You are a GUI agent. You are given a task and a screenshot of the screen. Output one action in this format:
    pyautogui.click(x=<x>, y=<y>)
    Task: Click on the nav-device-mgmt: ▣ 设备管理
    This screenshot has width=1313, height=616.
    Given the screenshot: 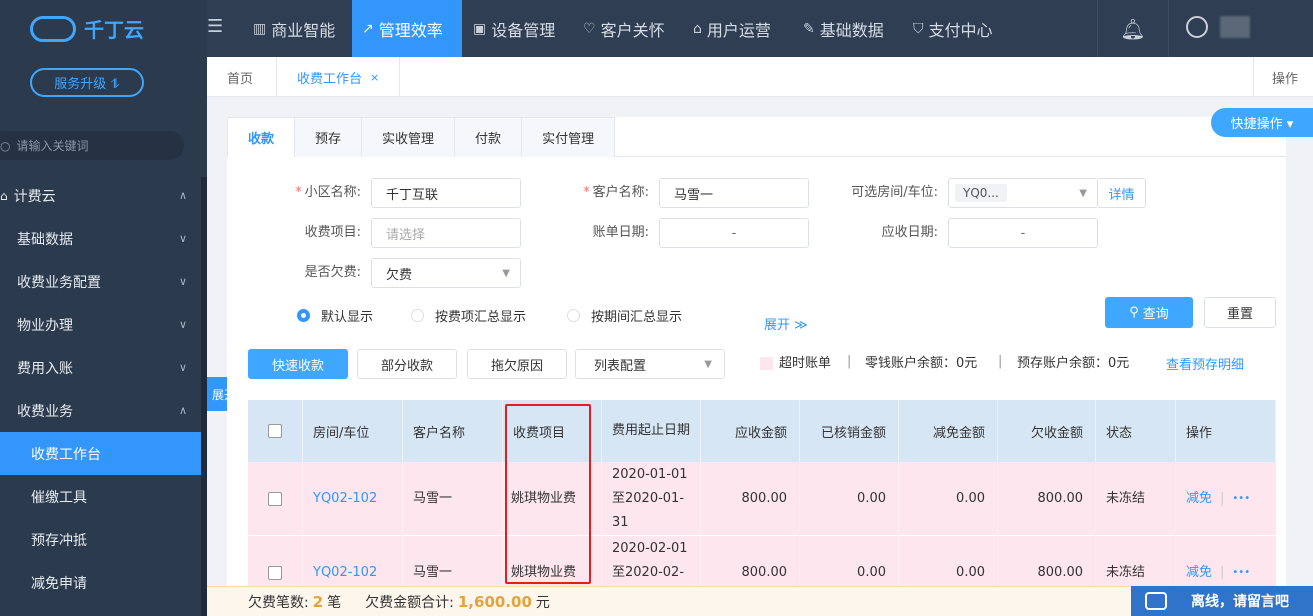 What is the action you would take?
    pyautogui.click(x=514, y=28)
    